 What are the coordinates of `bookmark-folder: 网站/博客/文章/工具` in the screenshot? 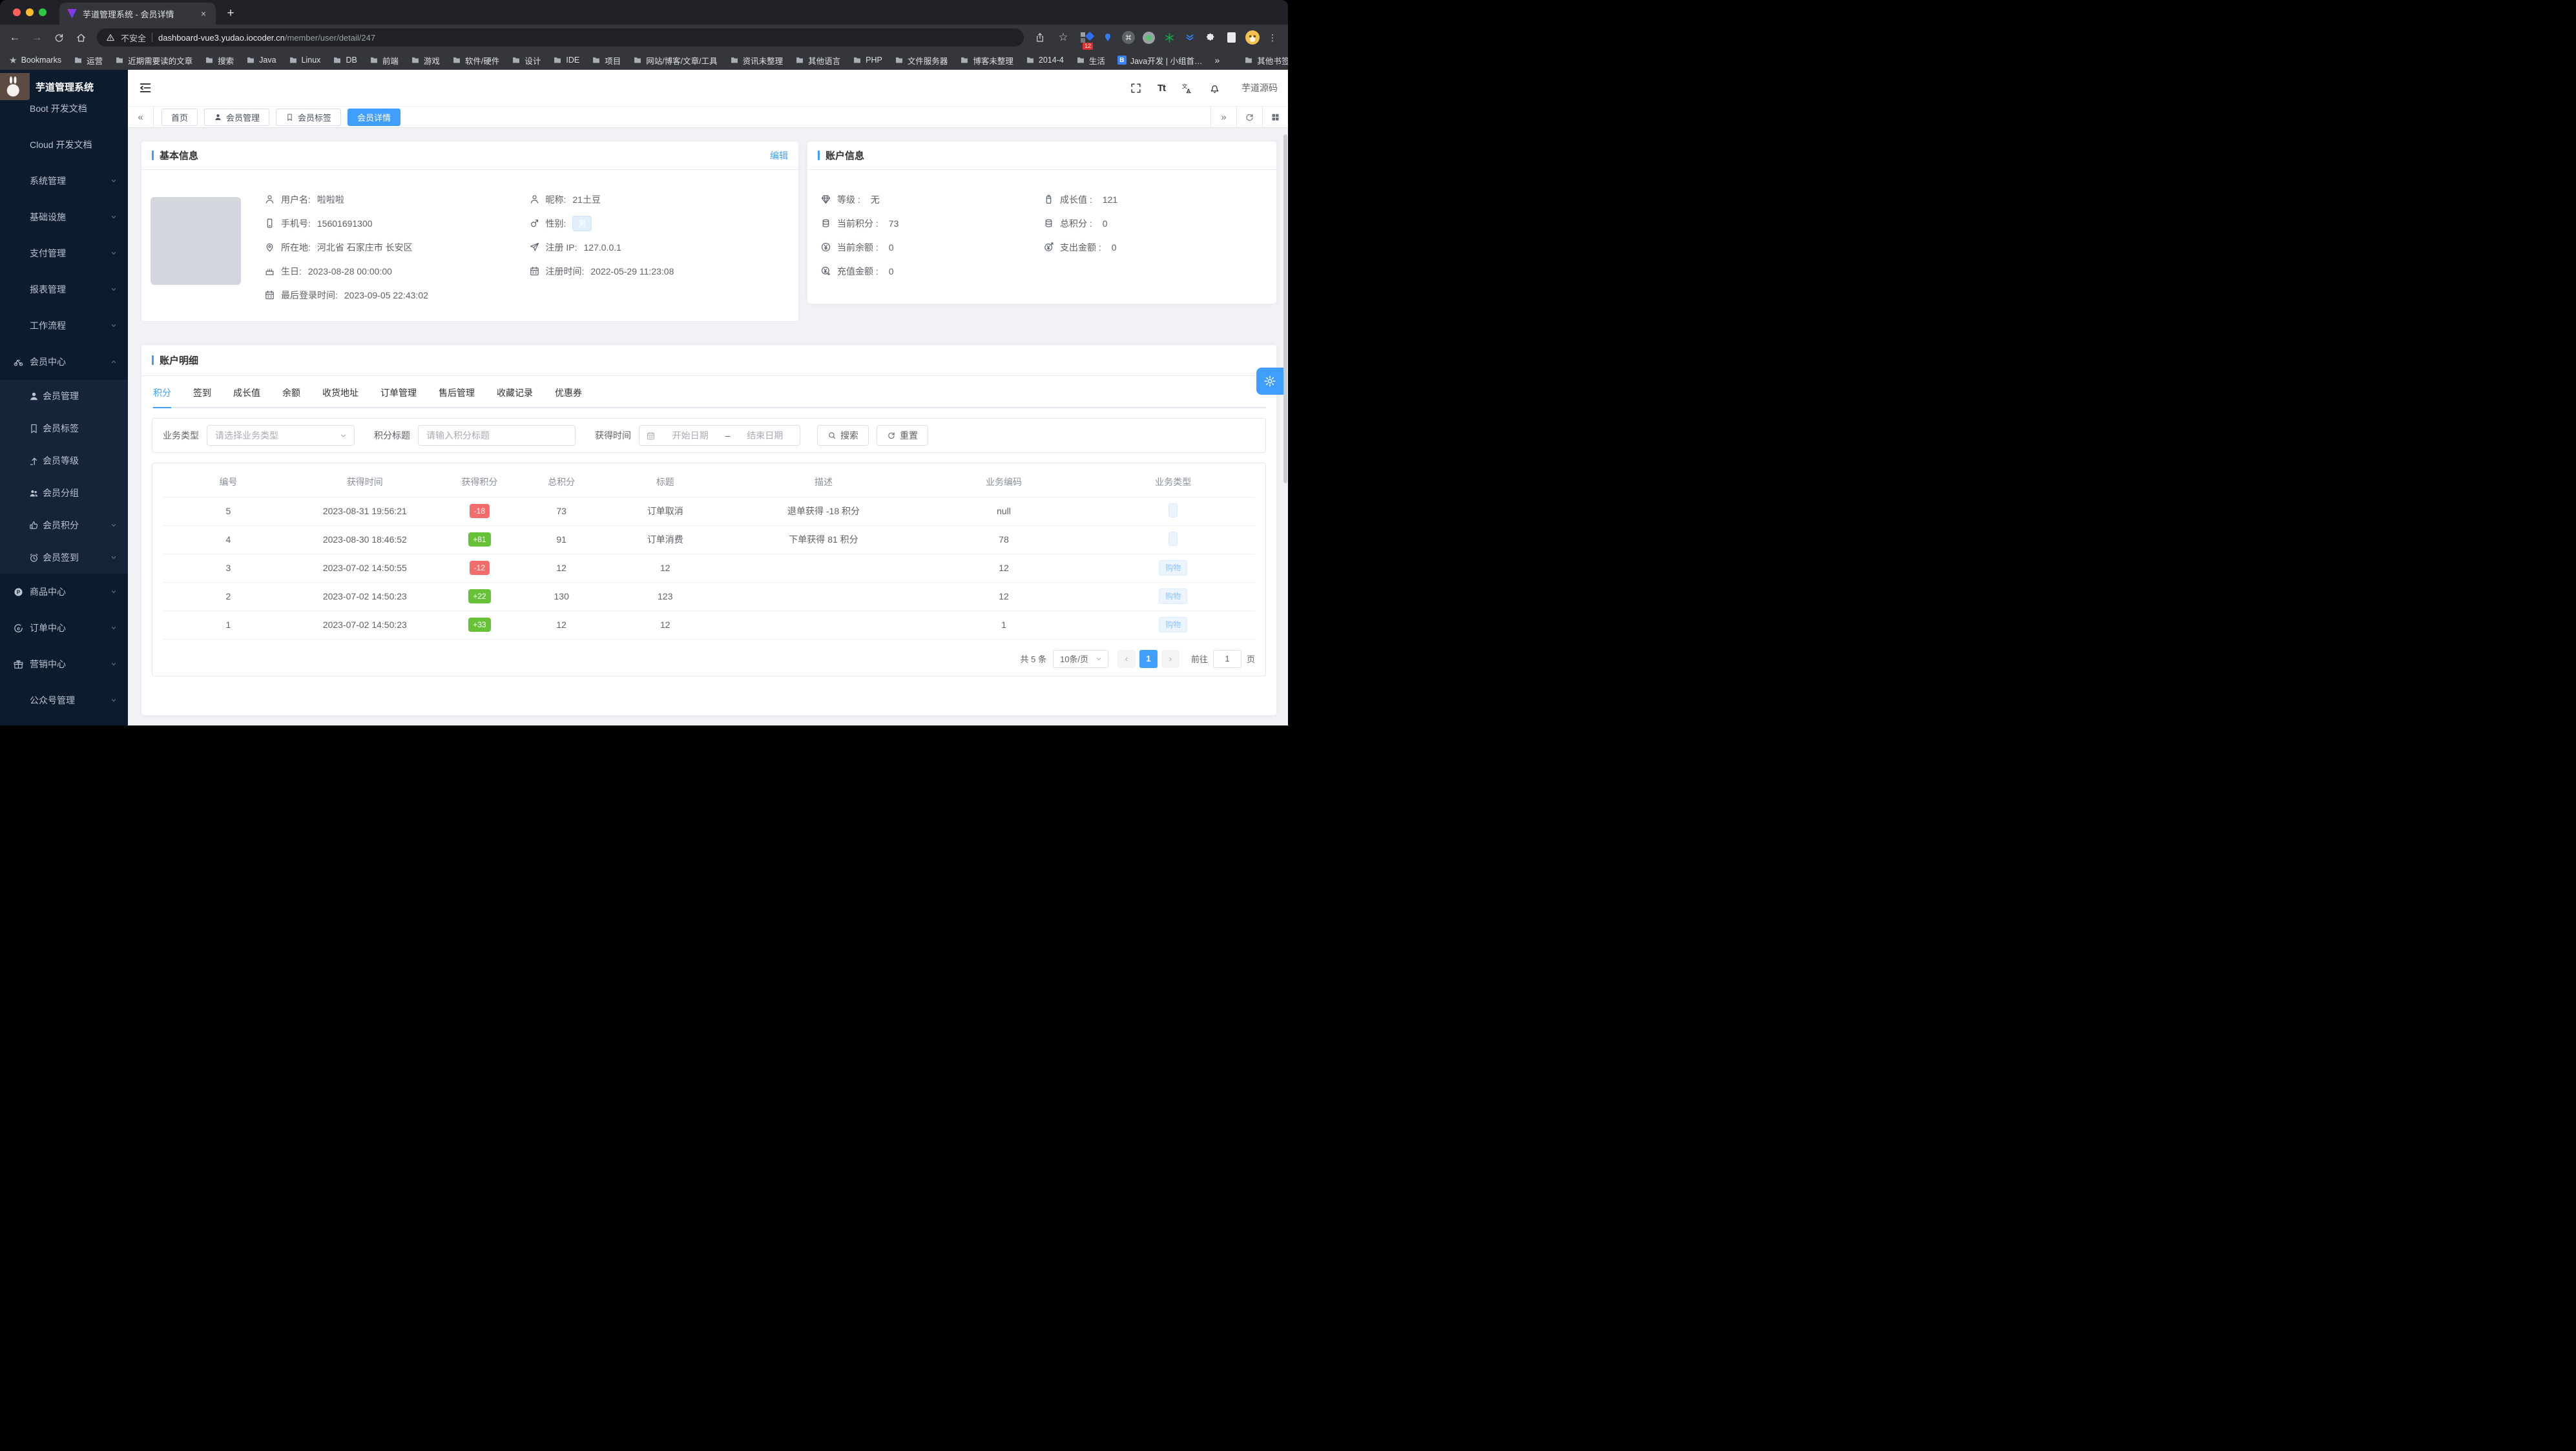 It's located at (675, 60).